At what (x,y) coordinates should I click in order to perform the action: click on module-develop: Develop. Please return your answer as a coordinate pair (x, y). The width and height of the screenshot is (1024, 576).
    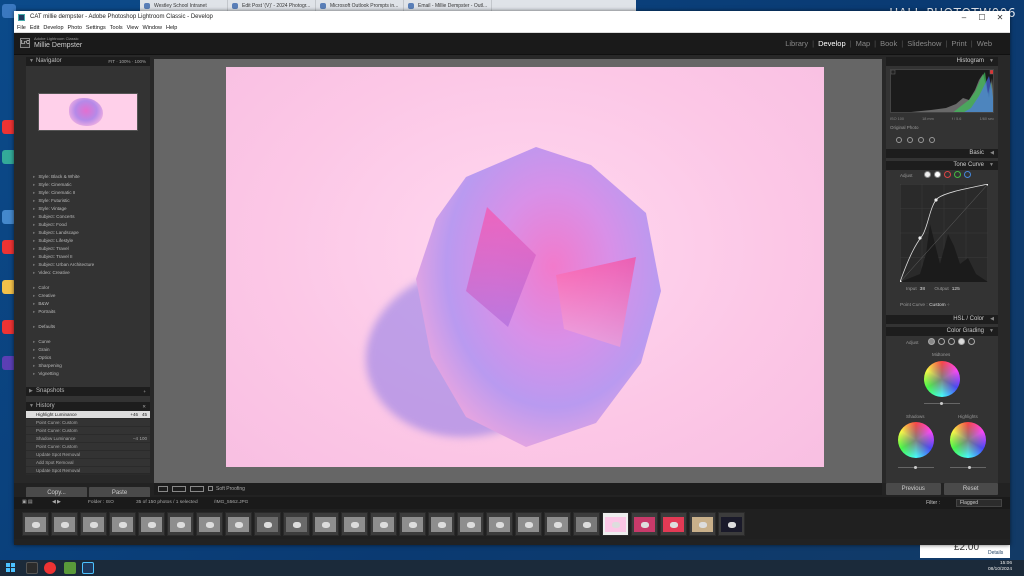
    Looking at the image, I should click on (832, 43).